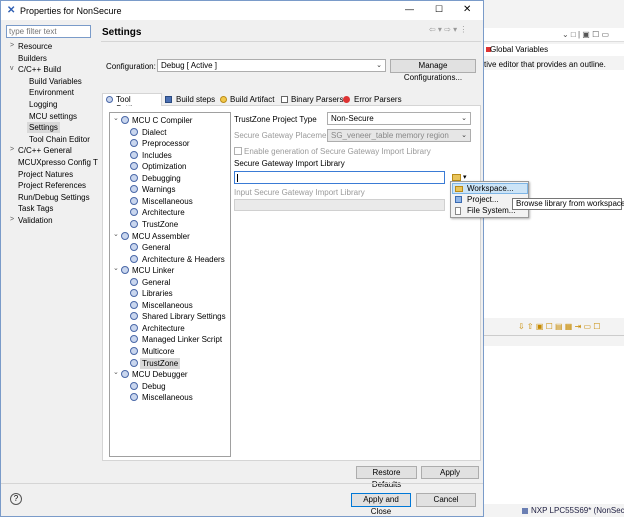  Describe the element at coordinates (158, 351) in the screenshot. I see `tree-item: Multicore` at that location.